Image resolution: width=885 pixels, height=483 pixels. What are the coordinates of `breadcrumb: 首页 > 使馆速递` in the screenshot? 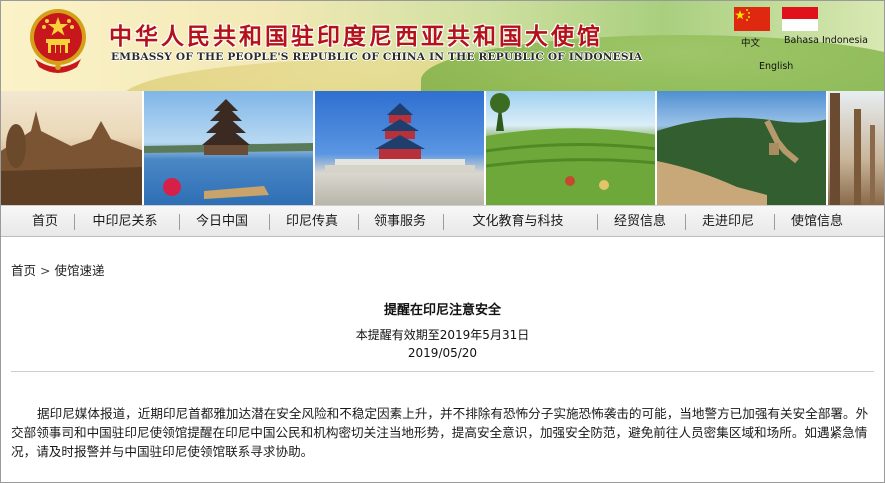 It's located at (58, 269).